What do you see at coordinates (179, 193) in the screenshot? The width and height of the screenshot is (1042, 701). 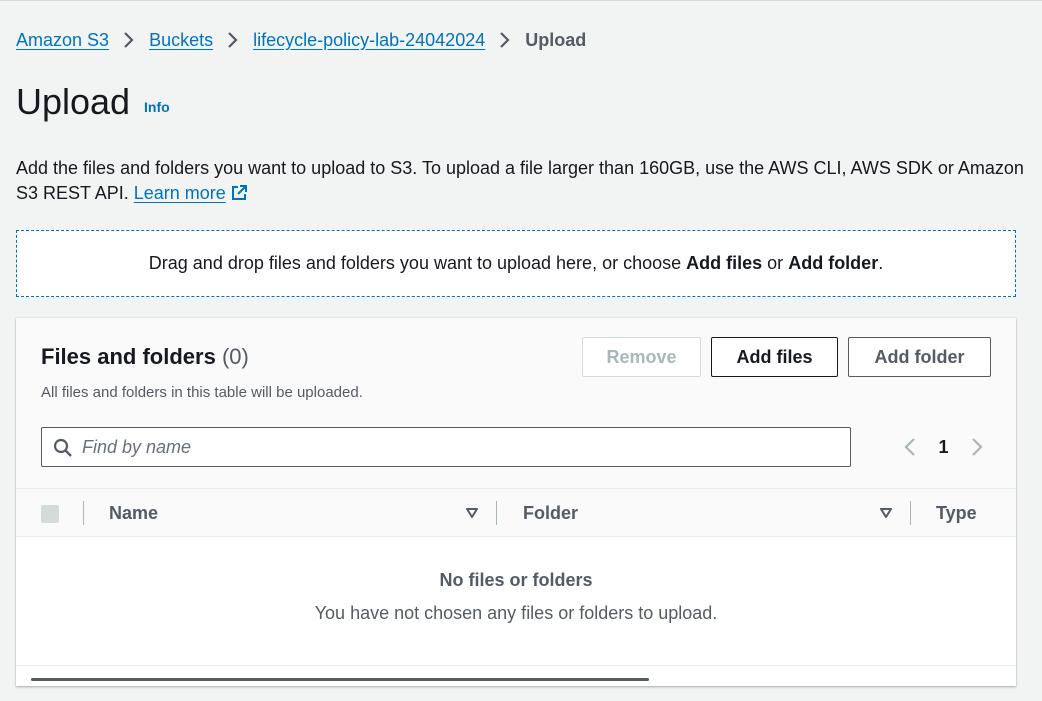 I see `learn-more-label: Learn more` at bounding box center [179, 193].